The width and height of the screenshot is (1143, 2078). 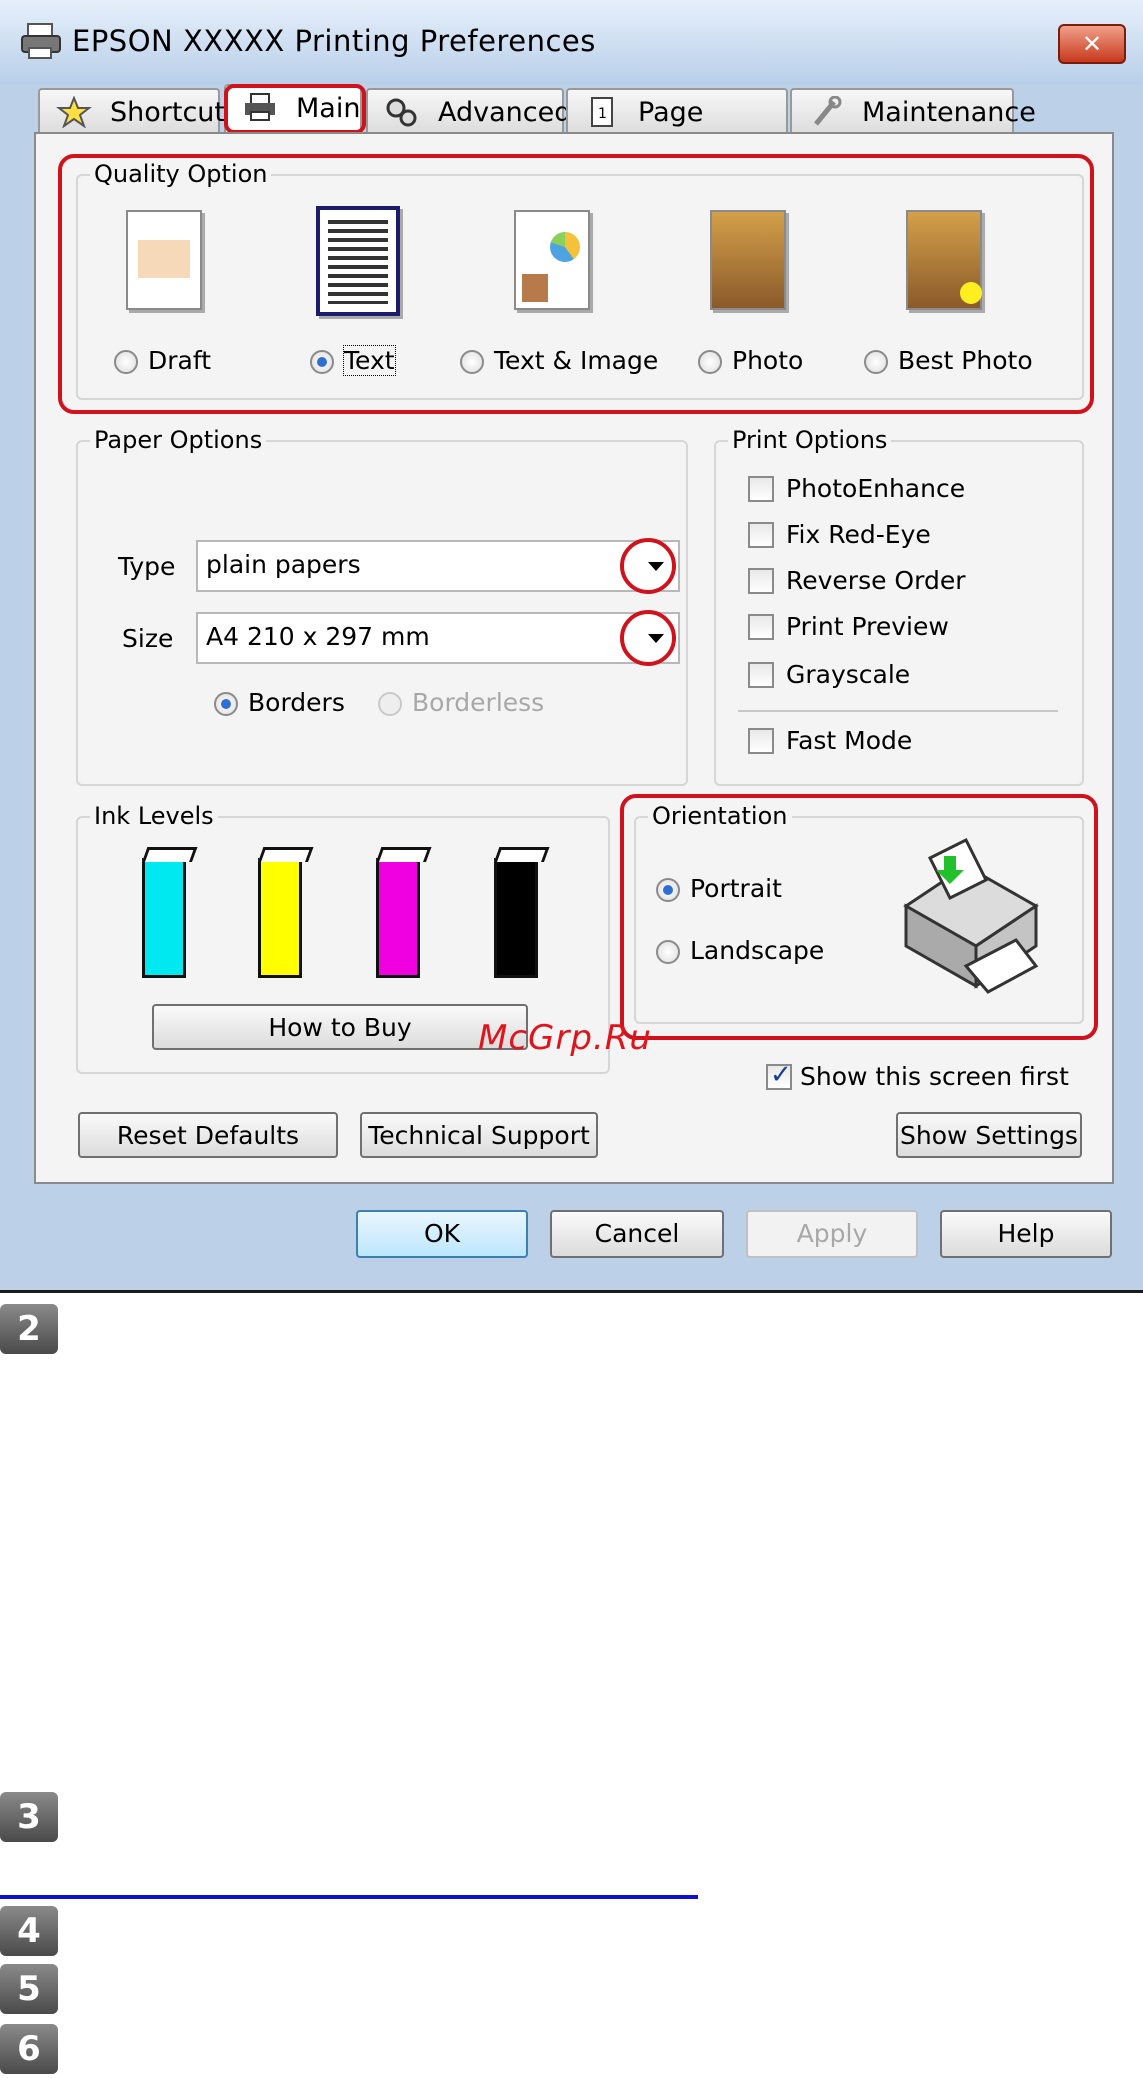 What do you see at coordinates (989, 1135) in the screenshot?
I see `show-settings-button: Show Settings` at bounding box center [989, 1135].